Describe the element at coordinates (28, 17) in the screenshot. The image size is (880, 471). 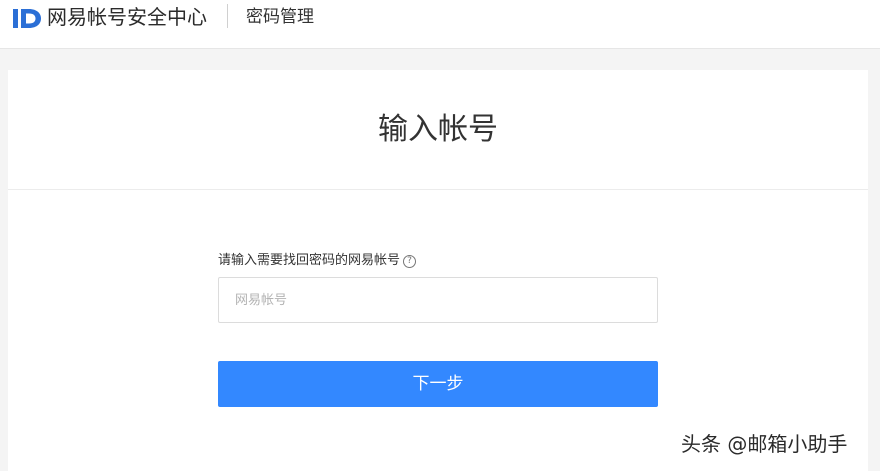
I see `netease-id-logo-icon` at that location.